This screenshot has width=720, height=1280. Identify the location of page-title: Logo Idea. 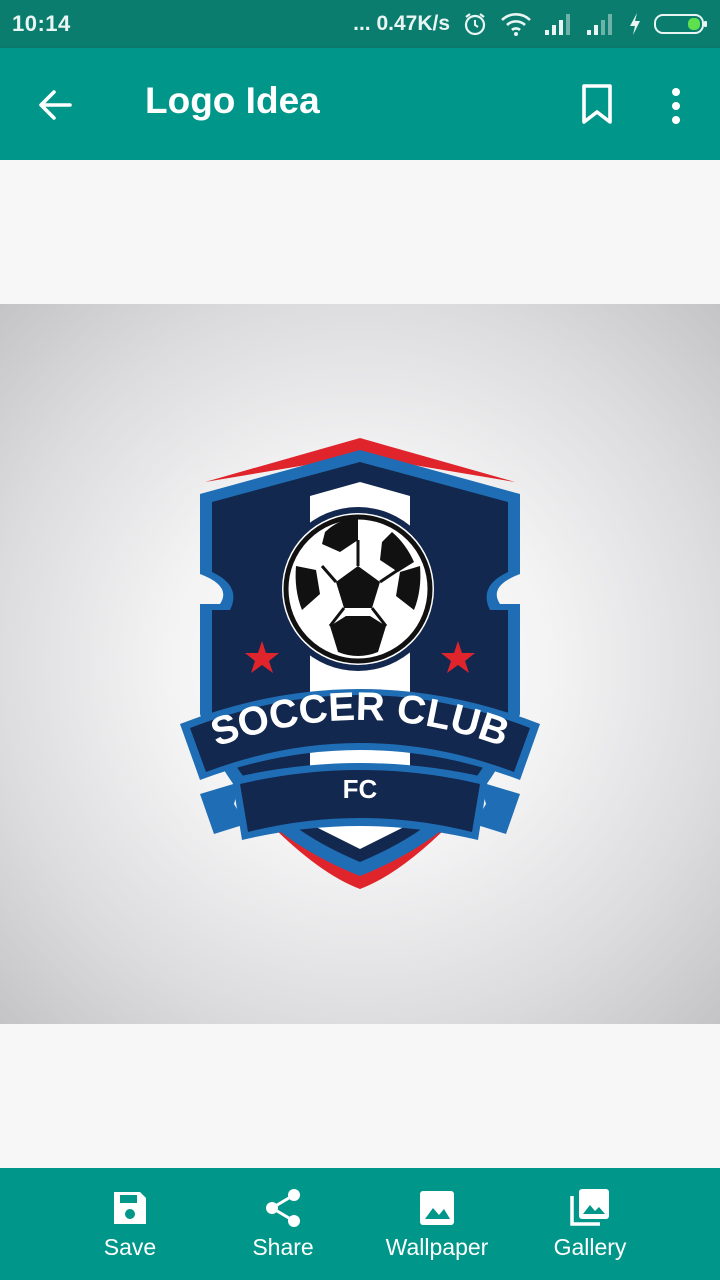
(232, 100).